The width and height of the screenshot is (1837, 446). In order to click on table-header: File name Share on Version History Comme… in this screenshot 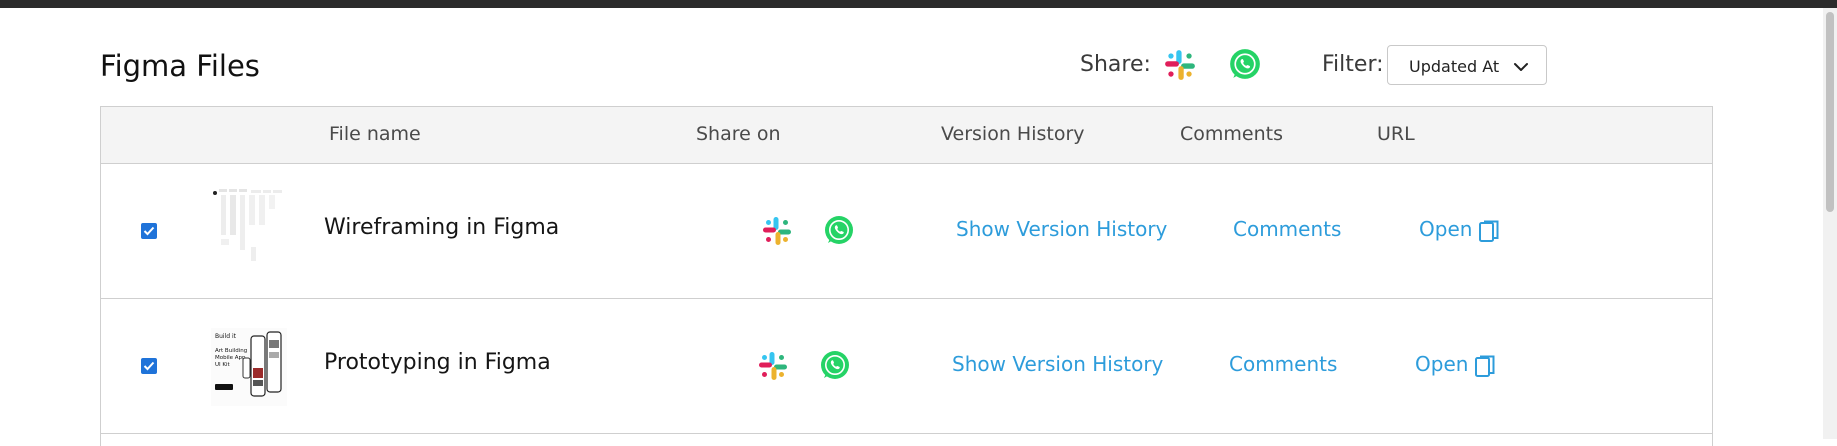, I will do `click(906, 135)`.